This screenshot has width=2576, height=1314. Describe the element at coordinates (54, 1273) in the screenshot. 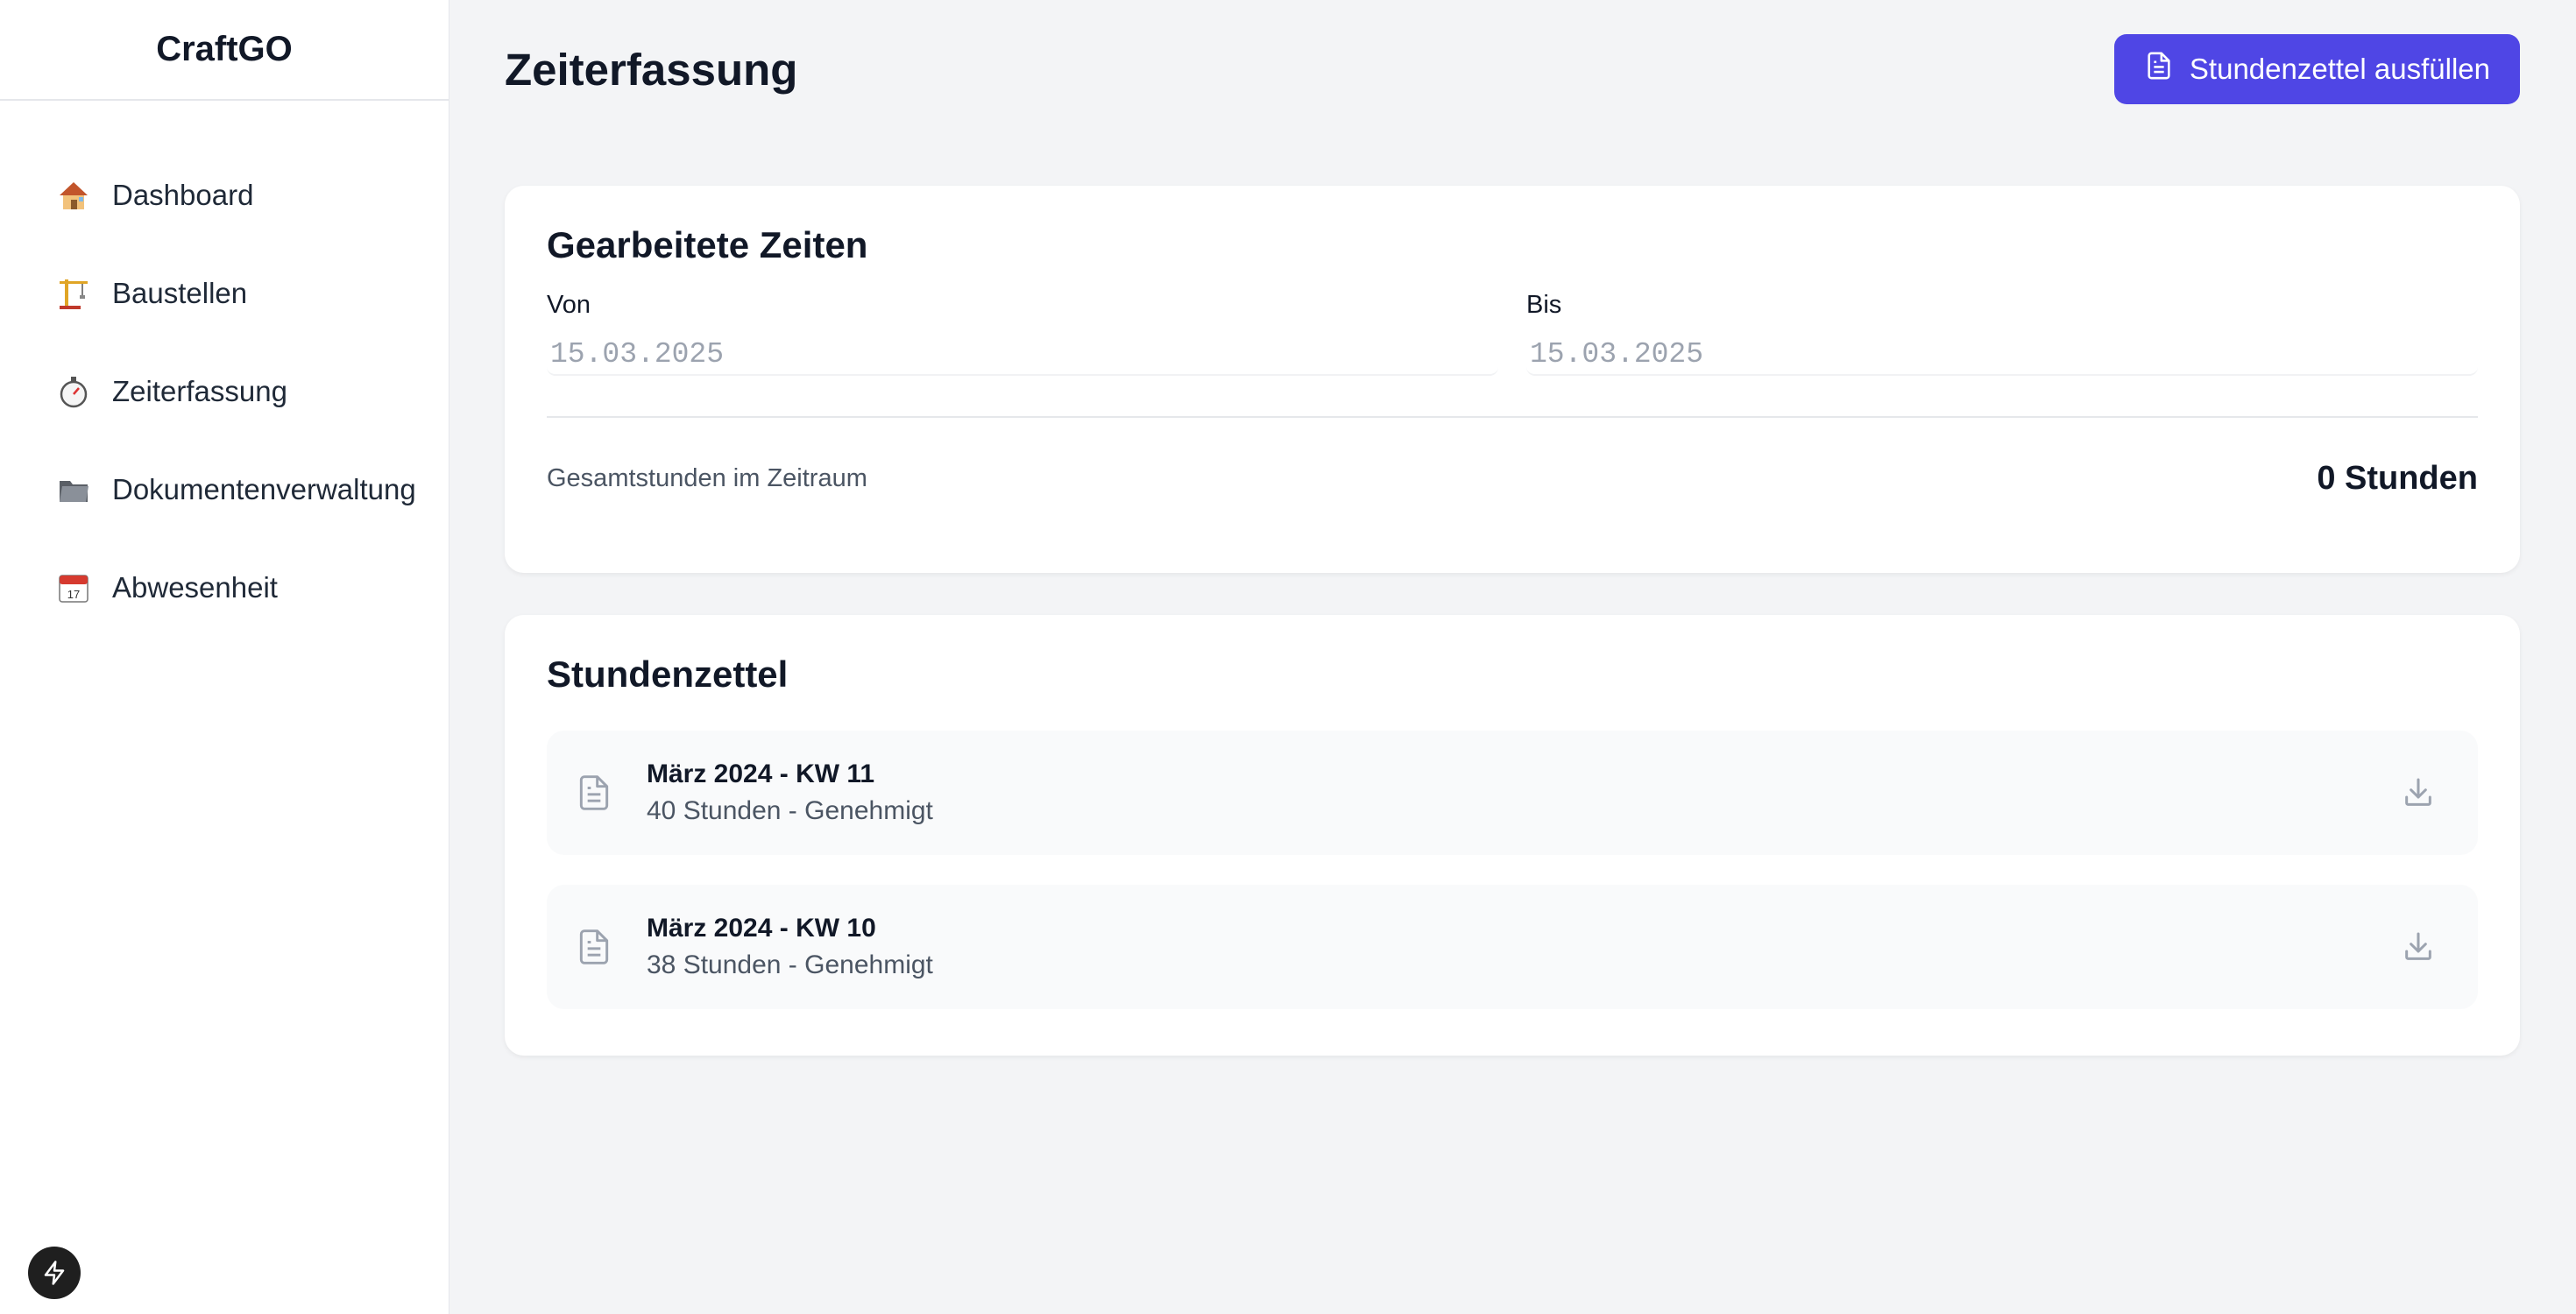

I see `bolt-icon` at that location.